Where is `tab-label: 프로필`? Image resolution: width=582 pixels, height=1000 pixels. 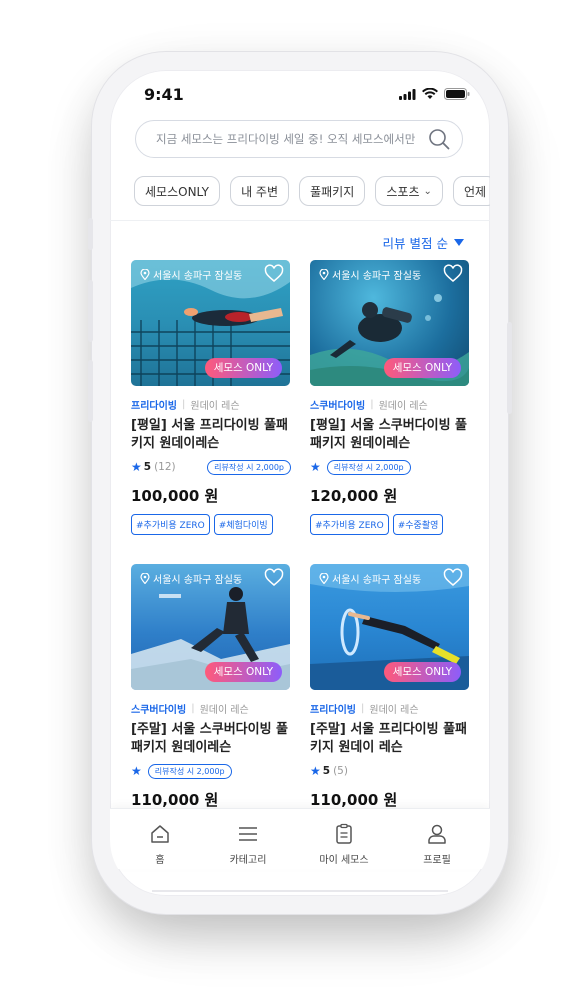
tab-label: 프로필 is located at coordinates (437, 860).